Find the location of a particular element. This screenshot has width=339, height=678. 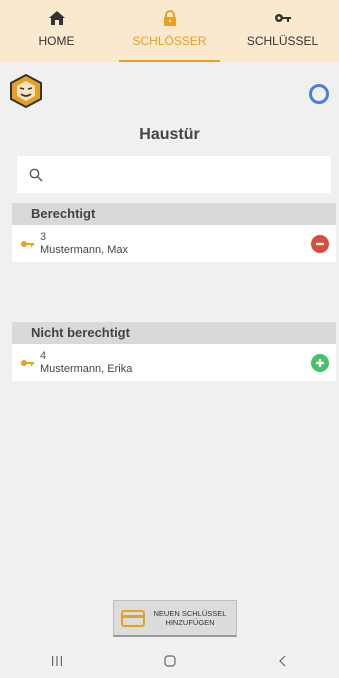

tab-bar: HOME SCHLÖSSER SCHLÜSSEL is located at coordinates (169, 31).